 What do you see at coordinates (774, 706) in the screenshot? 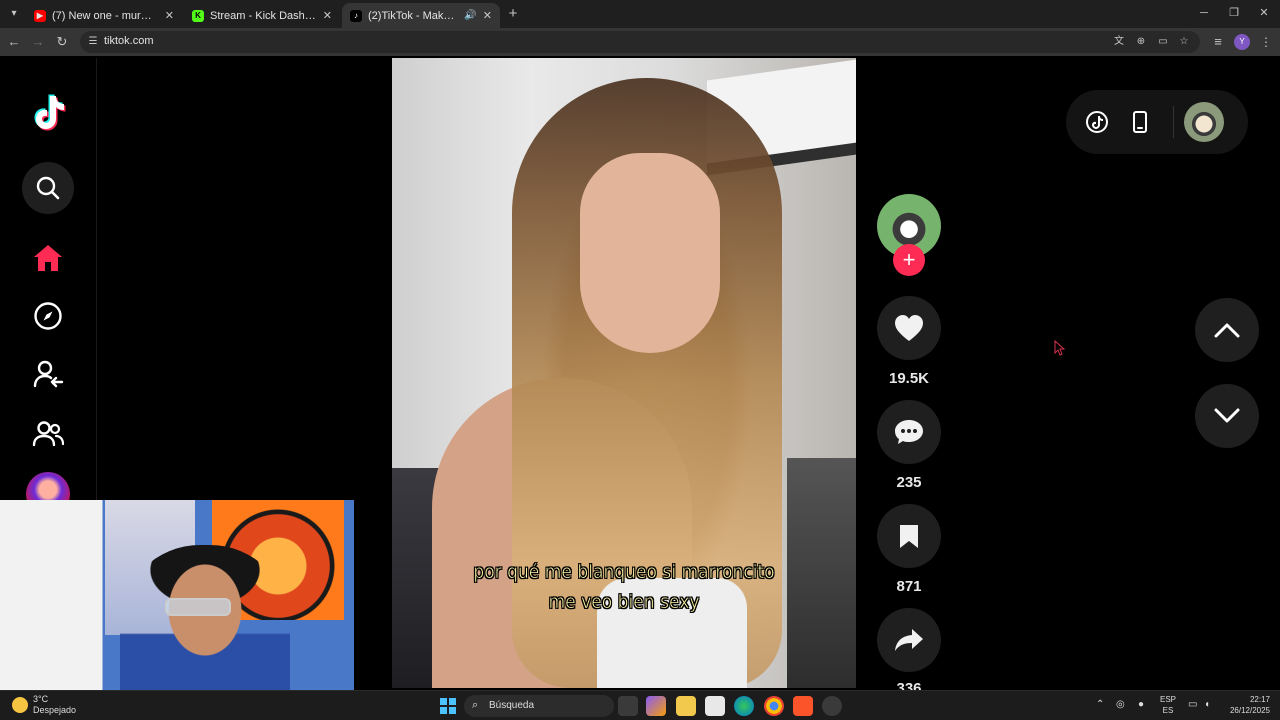
I see `chrome-browser-icon` at bounding box center [774, 706].